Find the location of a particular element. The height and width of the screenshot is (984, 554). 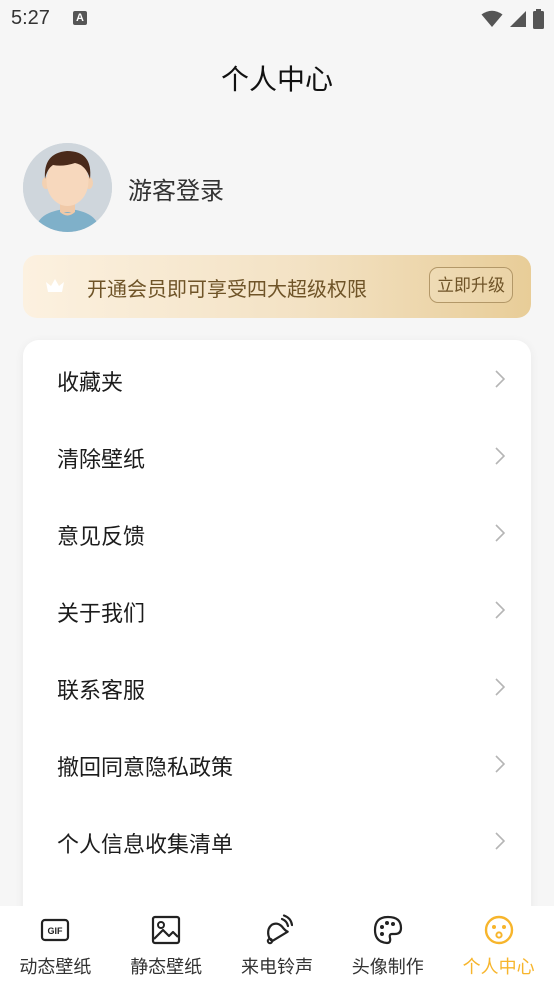

bottom-tab-bar: GIF 动态壁纸 静态壁纸 来电铃声 头像制作 个人中心 is located at coordinates (277, 945).